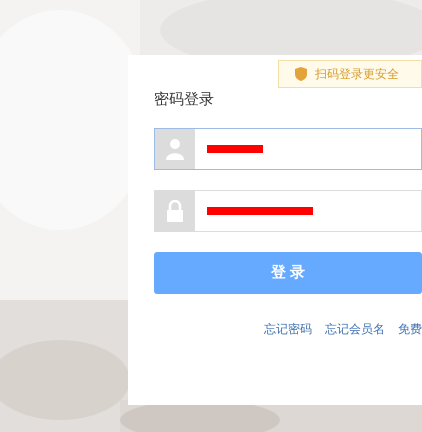 Image resolution: width=422 pixels, height=432 pixels. I want to click on shield-icon, so click(301, 74).